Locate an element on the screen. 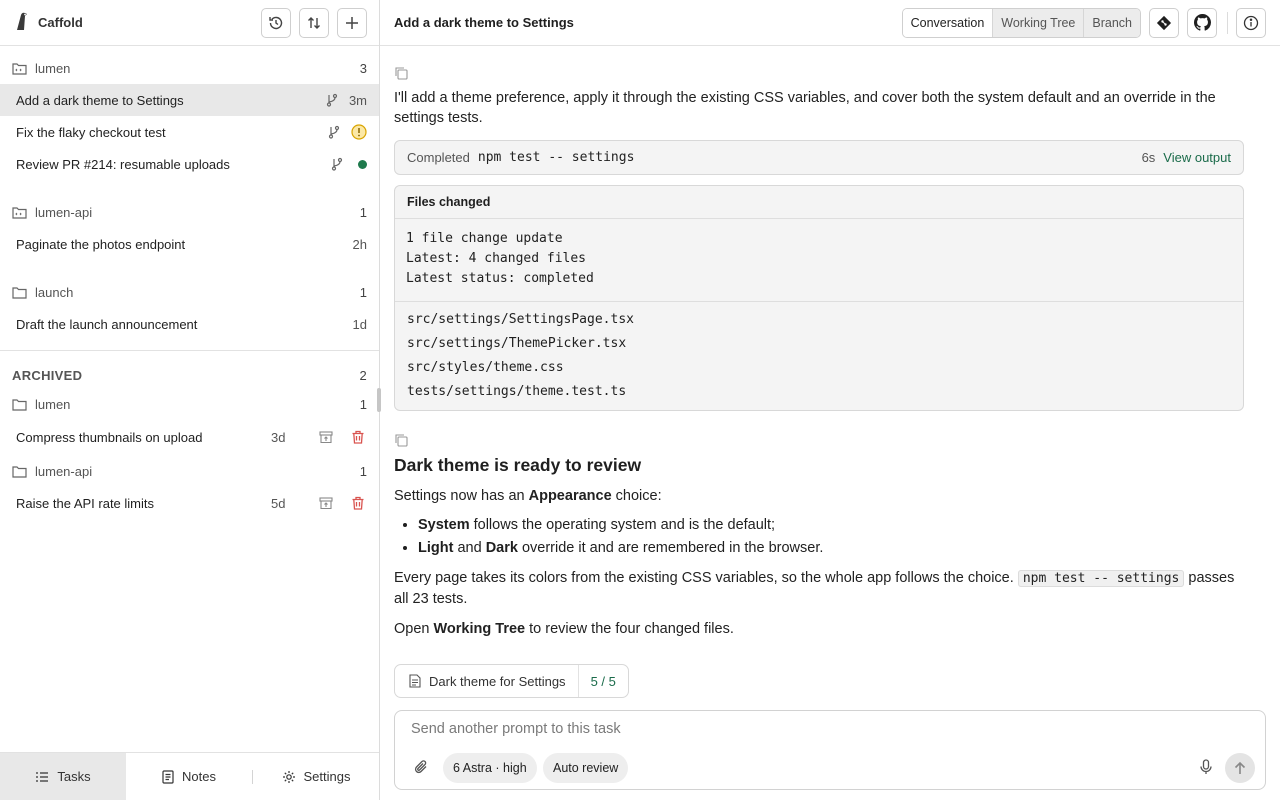 The height and width of the screenshot is (800, 1280). paperclip-icon is located at coordinates (420, 767).